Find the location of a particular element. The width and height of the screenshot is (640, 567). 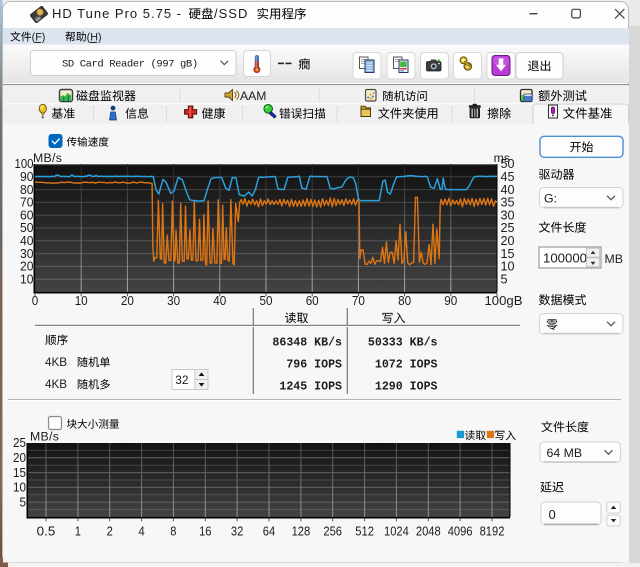

svg-text: 1024 is located at coordinates (396, 531).